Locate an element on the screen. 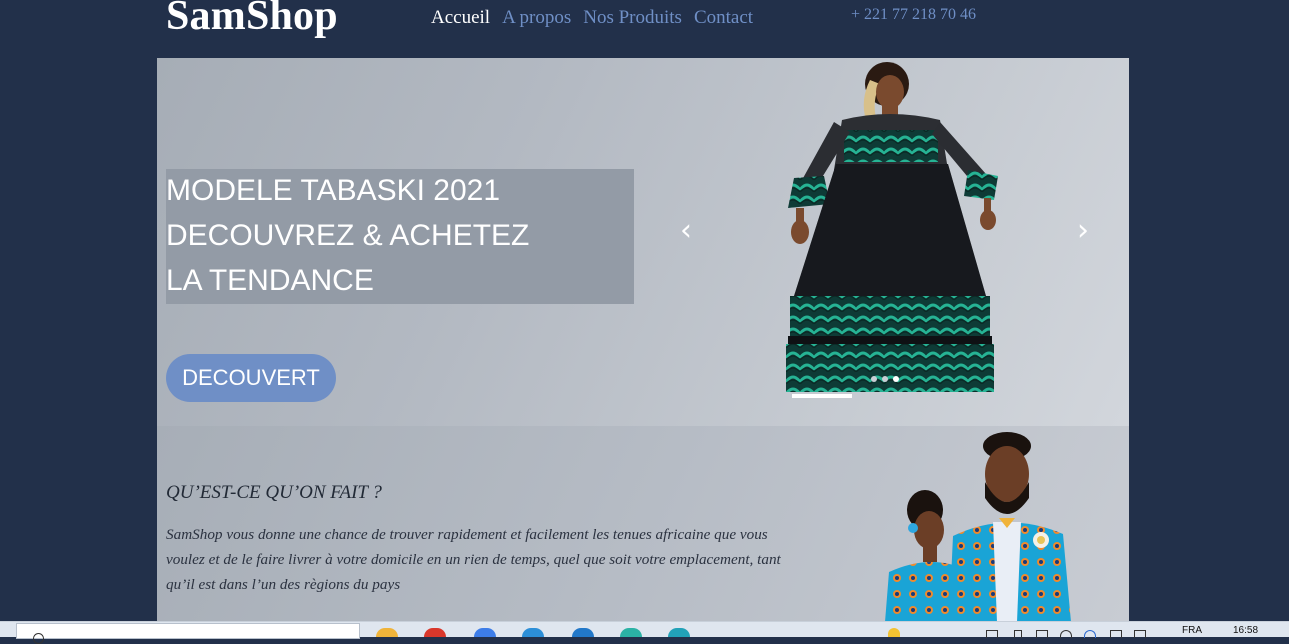 This screenshot has height=644, width=1289. decouvert-button: DECOUVERT is located at coordinates (251, 378).